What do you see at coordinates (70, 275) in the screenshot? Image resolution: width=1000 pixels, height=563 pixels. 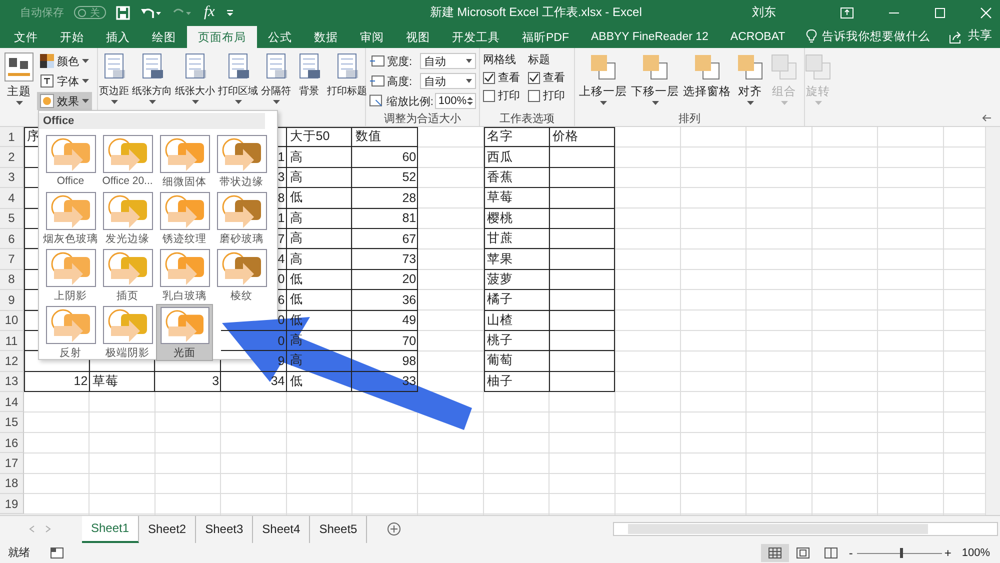 I see `effect-option: 上阴影` at bounding box center [70, 275].